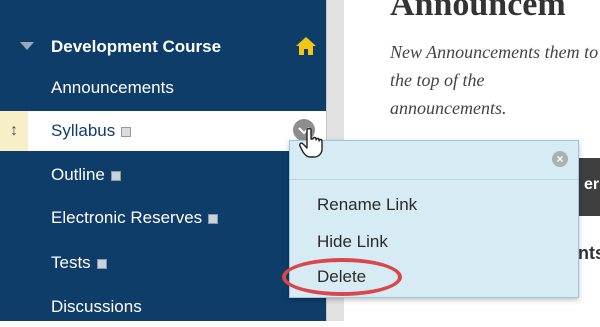  I want to click on sidebar-item-label: Tests, so click(71, 262).